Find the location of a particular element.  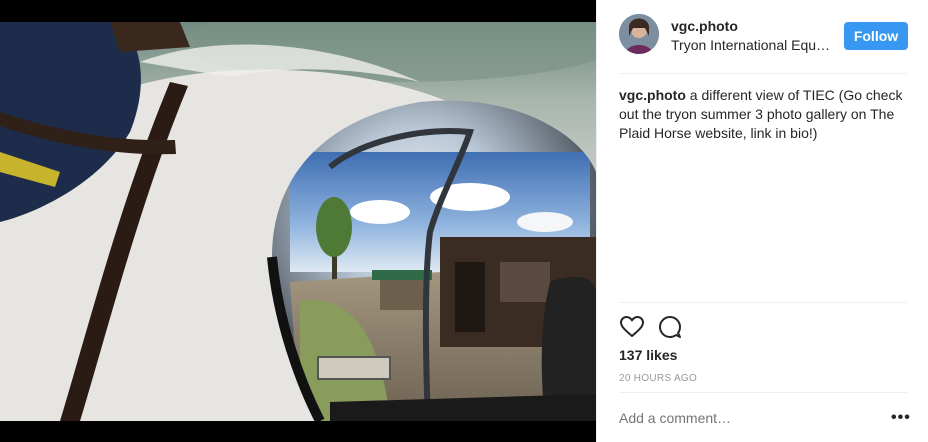

heart-icon is located at coordinates (632, 327).